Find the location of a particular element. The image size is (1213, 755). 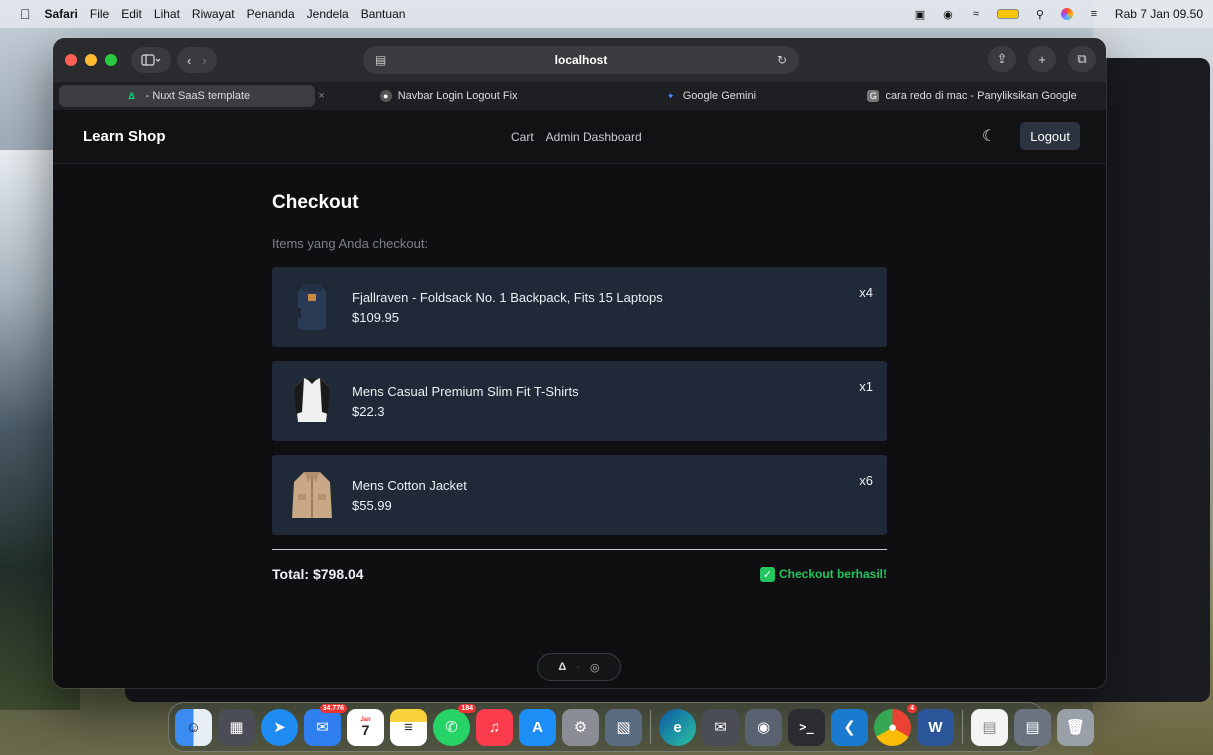

menu-edit: Edit is located at coordinates (131, 14).